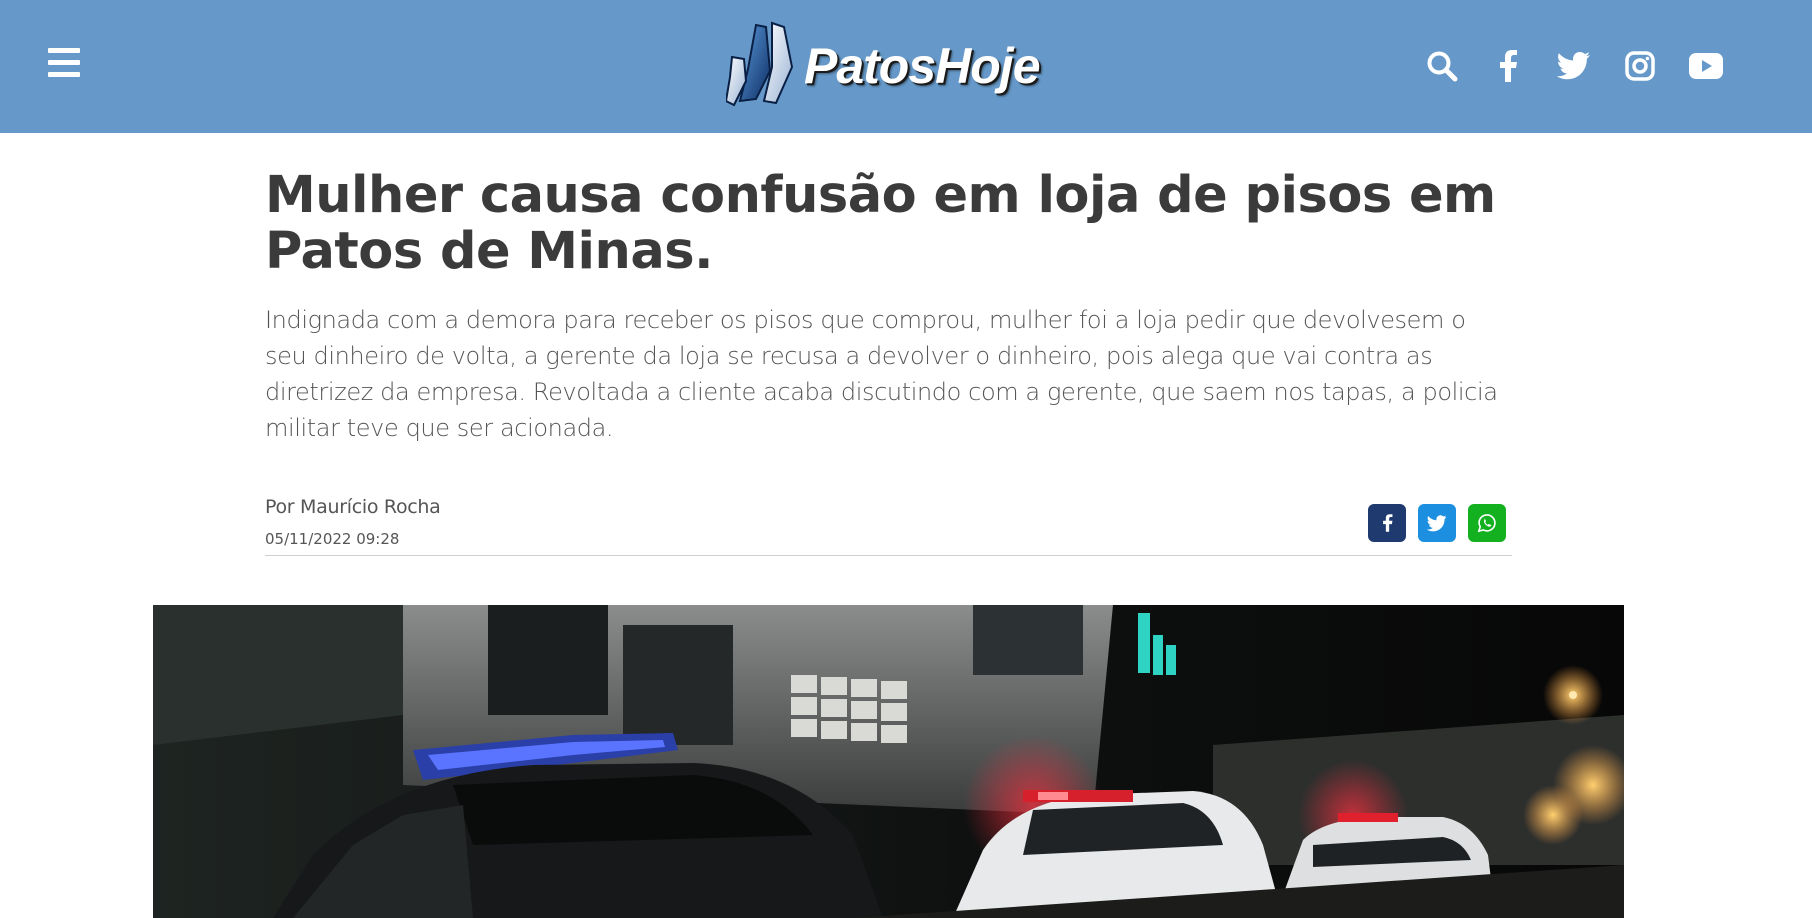 The image size is (1812, 918). I want to click on site-logo: PatosHoje, so click(891, 66).